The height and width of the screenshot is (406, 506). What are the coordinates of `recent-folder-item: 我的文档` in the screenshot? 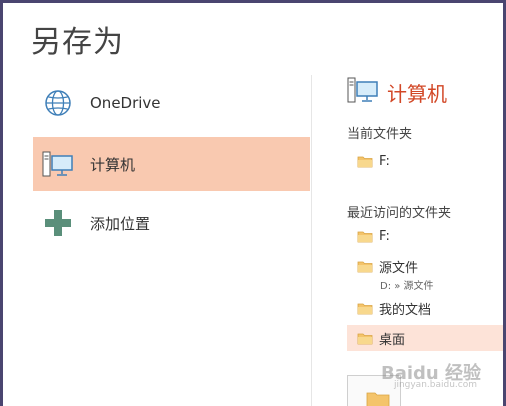 It's located at (425, 308).